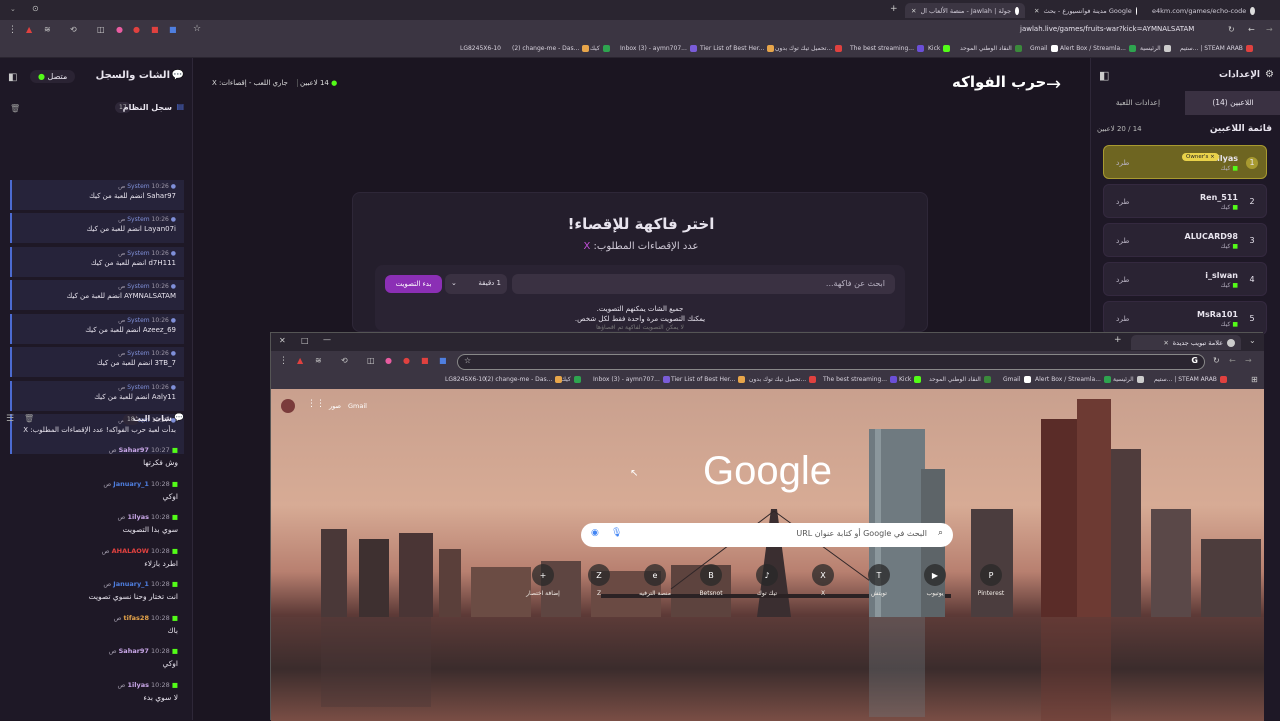 The image size is (1280, 721). What do you see at coordinates (476, 284) in the screenshot?
I see `duration-select: 1 دقيقة ⌄` at bounding box center [476, 284].